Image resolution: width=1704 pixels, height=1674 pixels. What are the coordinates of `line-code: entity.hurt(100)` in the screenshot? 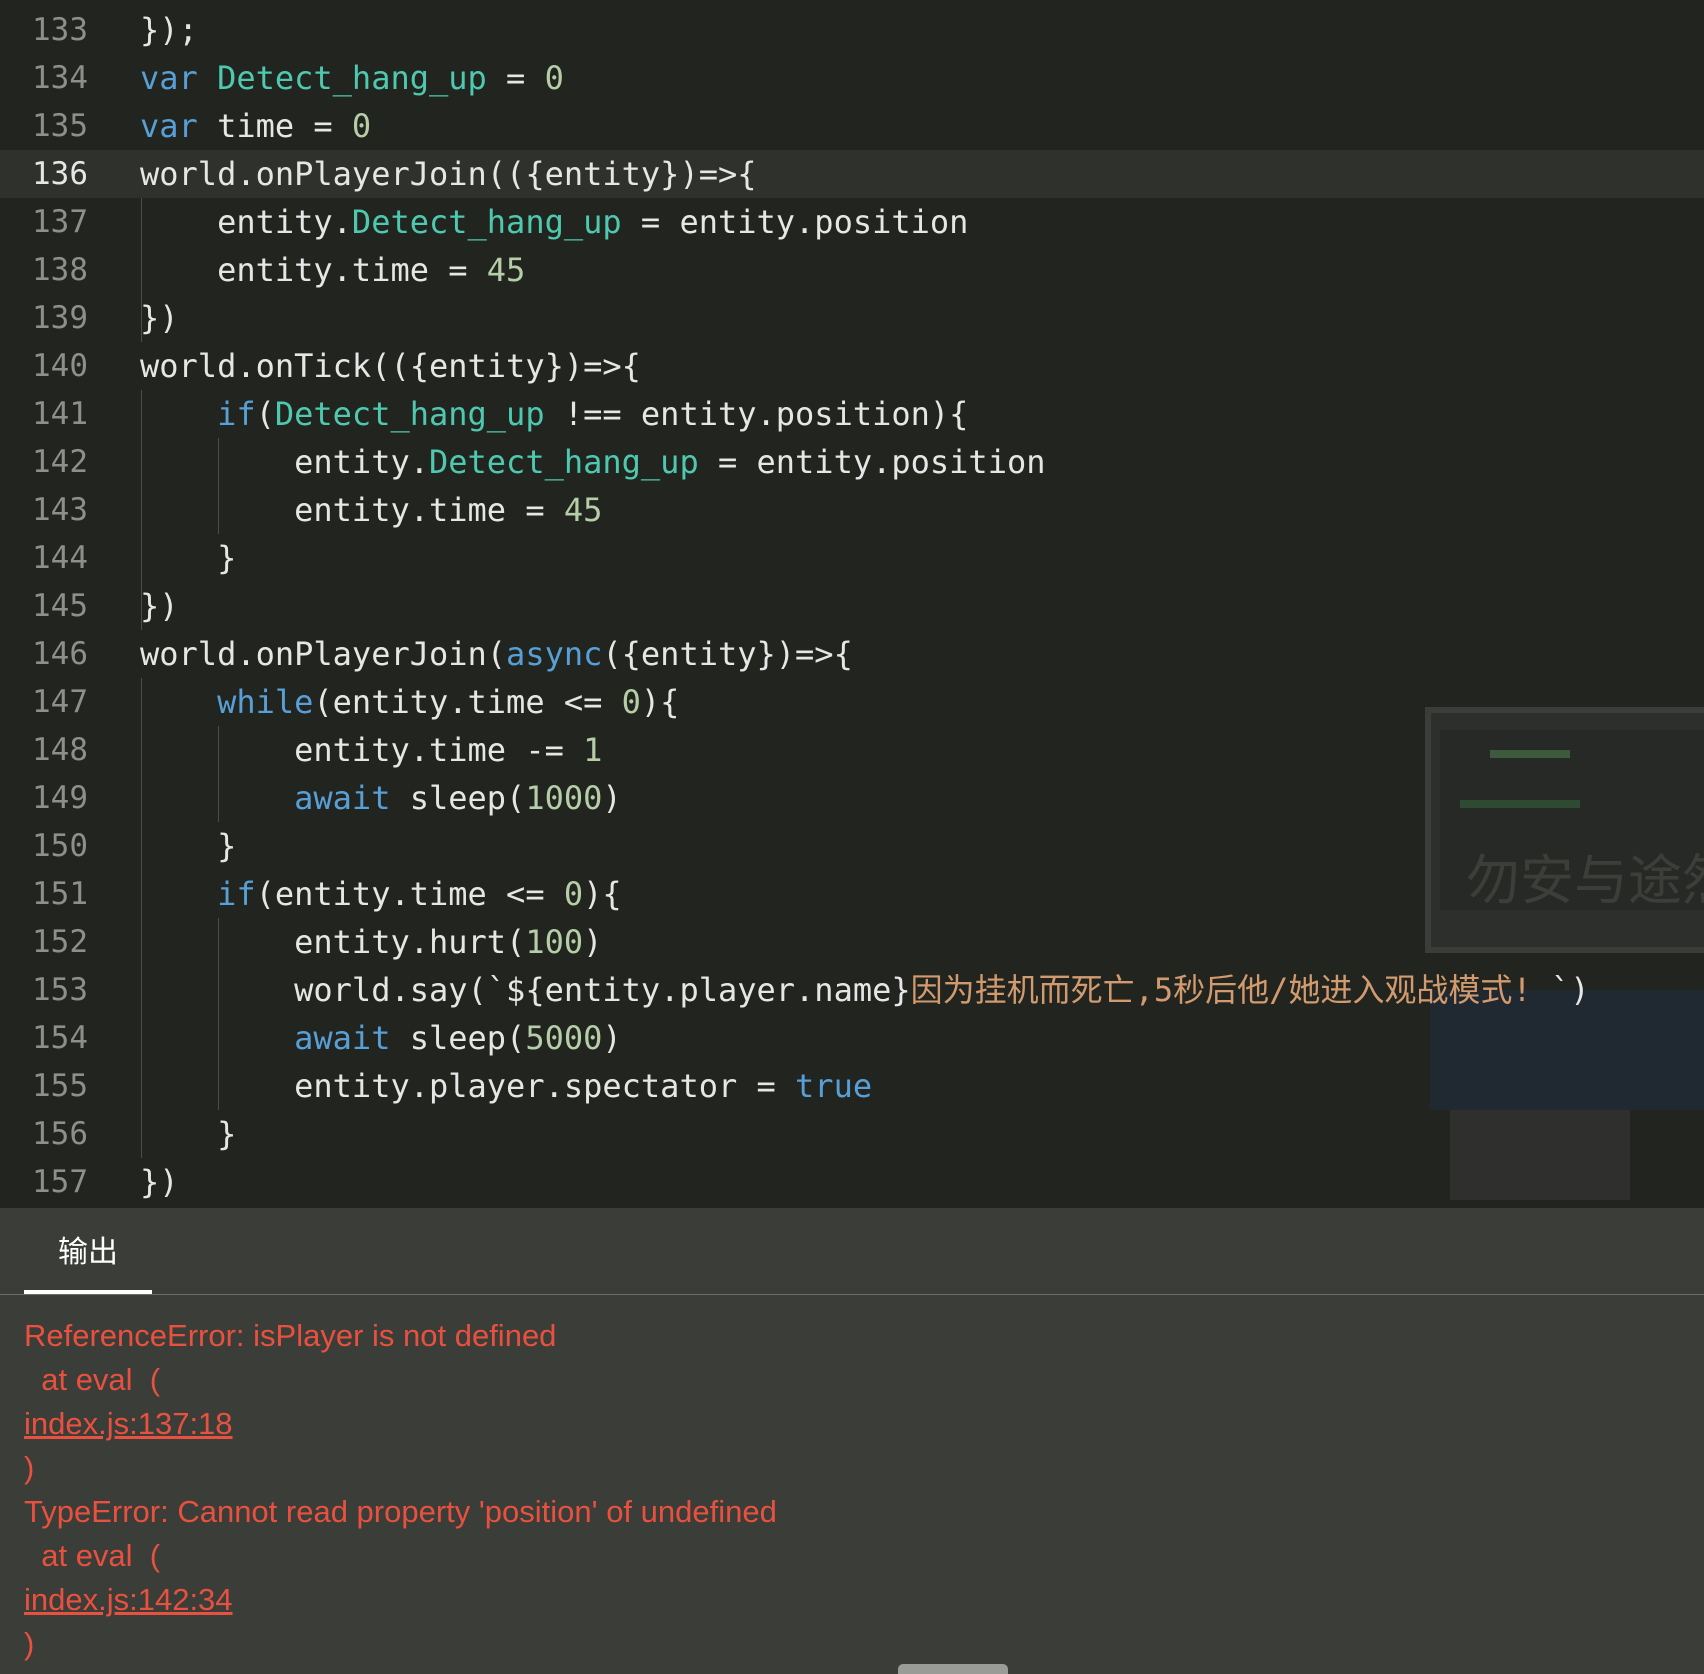 It's located at (371, 942).